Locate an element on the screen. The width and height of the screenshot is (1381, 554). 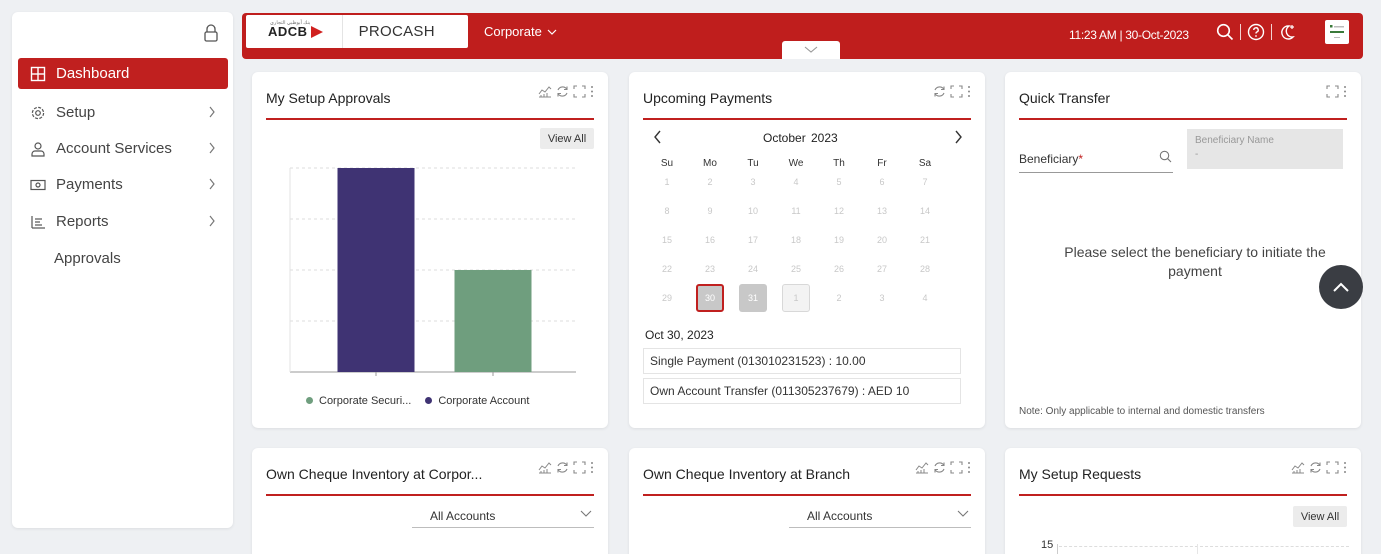
sidebar-item-dashboard: Dashboard is located at coordinates (123, 73).